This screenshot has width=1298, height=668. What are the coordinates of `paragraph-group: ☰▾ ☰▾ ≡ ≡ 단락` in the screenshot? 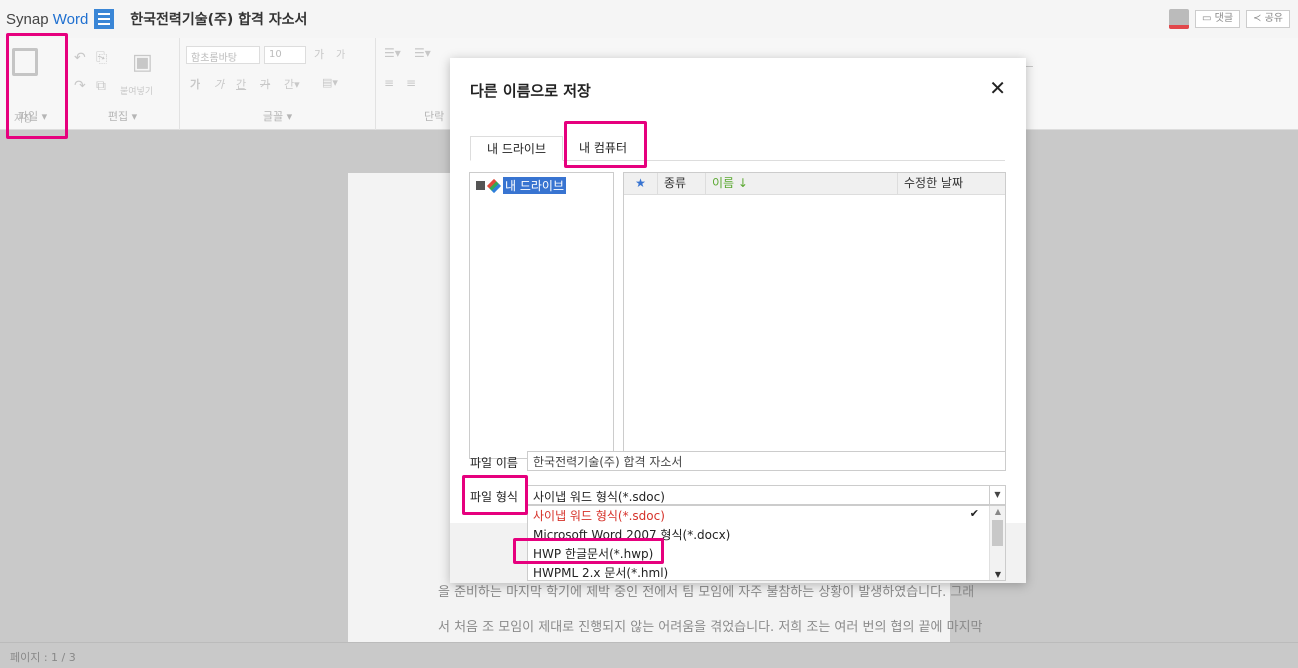 It's located at (413, 84).